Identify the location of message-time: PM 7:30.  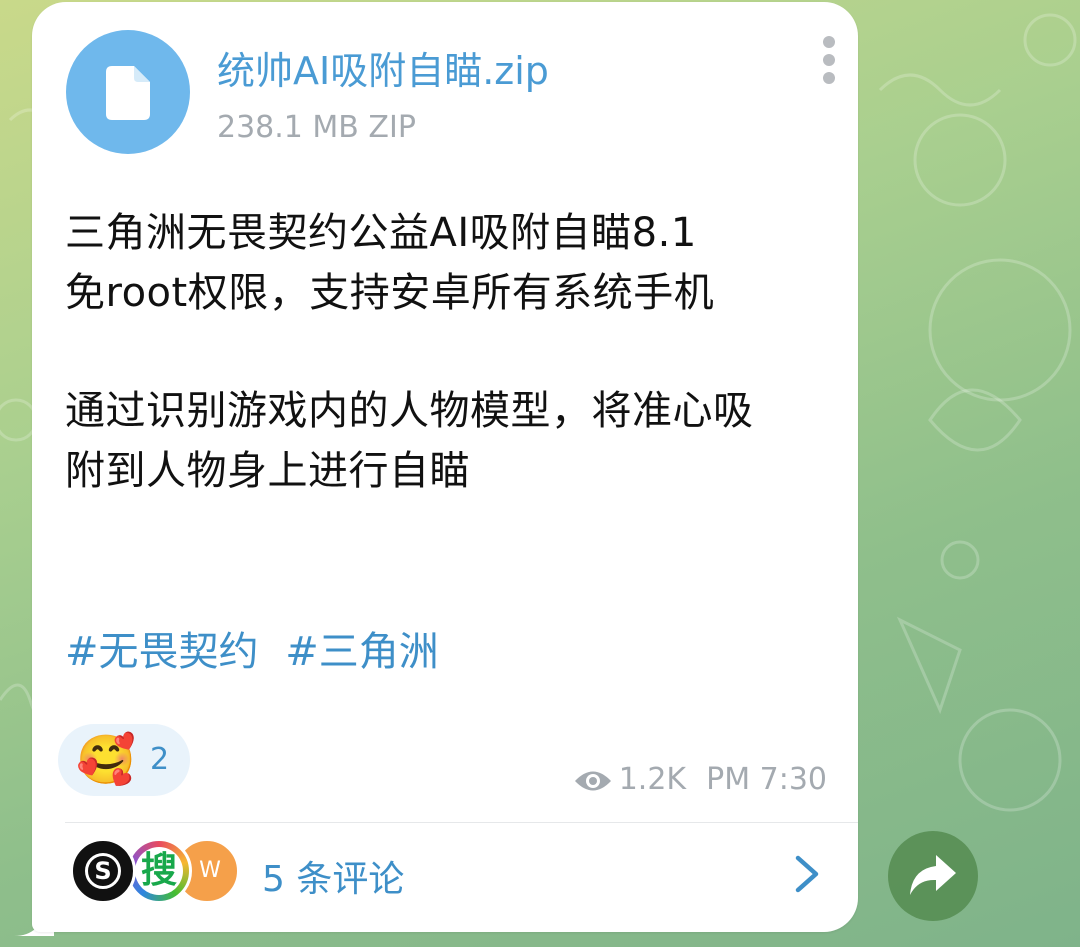
(766, 779).